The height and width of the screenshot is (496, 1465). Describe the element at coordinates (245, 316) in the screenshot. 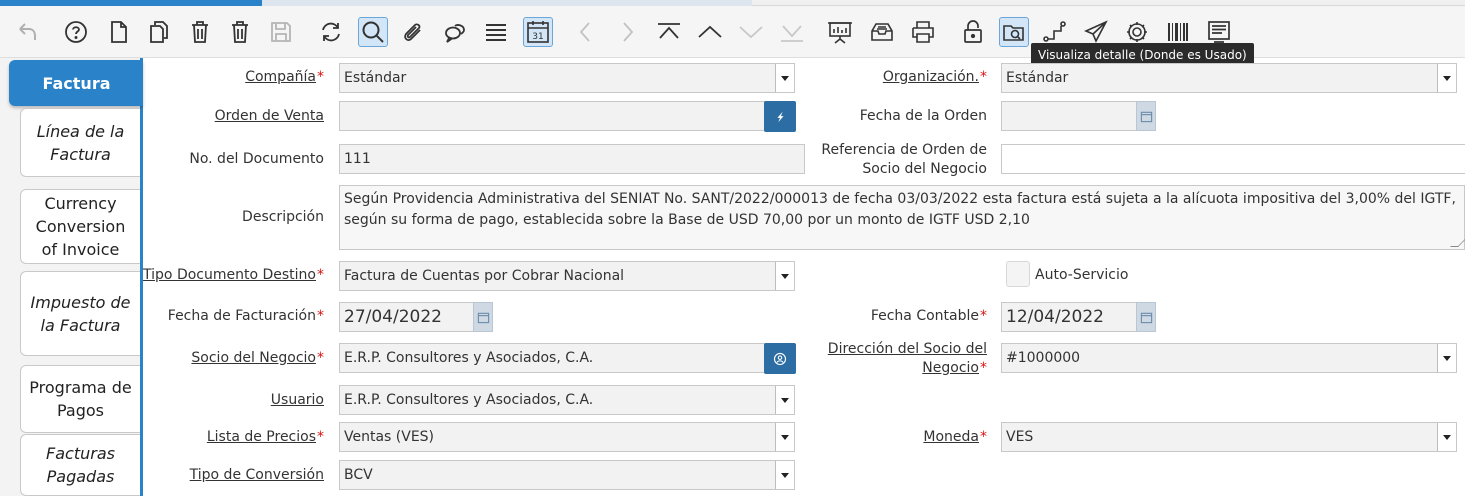

I see `fecha-facturacion-label: Fecha de Facturación*` at that location.